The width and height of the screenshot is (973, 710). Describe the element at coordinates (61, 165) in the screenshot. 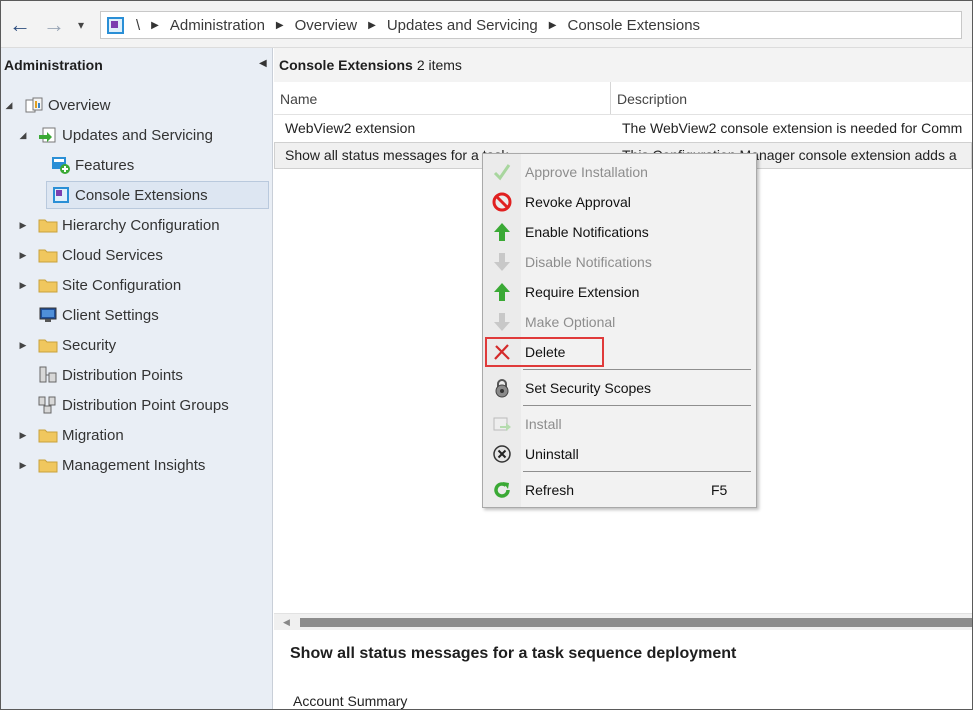

I see `features-icon` at that location.